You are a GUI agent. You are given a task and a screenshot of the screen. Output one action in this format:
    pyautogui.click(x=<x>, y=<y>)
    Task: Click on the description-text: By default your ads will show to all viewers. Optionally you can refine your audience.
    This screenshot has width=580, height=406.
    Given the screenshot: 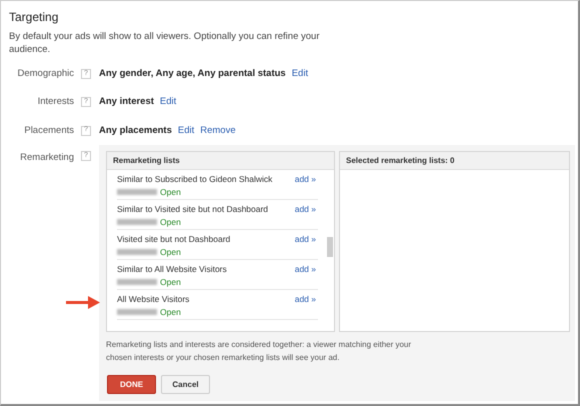 What is the action you would take?
    pyautogui.click(x=164, y=43)
    